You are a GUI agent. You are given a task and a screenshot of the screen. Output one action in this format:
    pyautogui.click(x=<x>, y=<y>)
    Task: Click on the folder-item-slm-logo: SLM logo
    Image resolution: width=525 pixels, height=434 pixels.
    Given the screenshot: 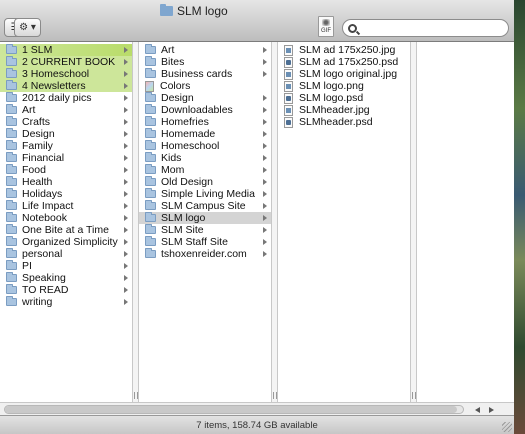 What is the action you would take?
    pyautogui.click(x=205, y=218)
    